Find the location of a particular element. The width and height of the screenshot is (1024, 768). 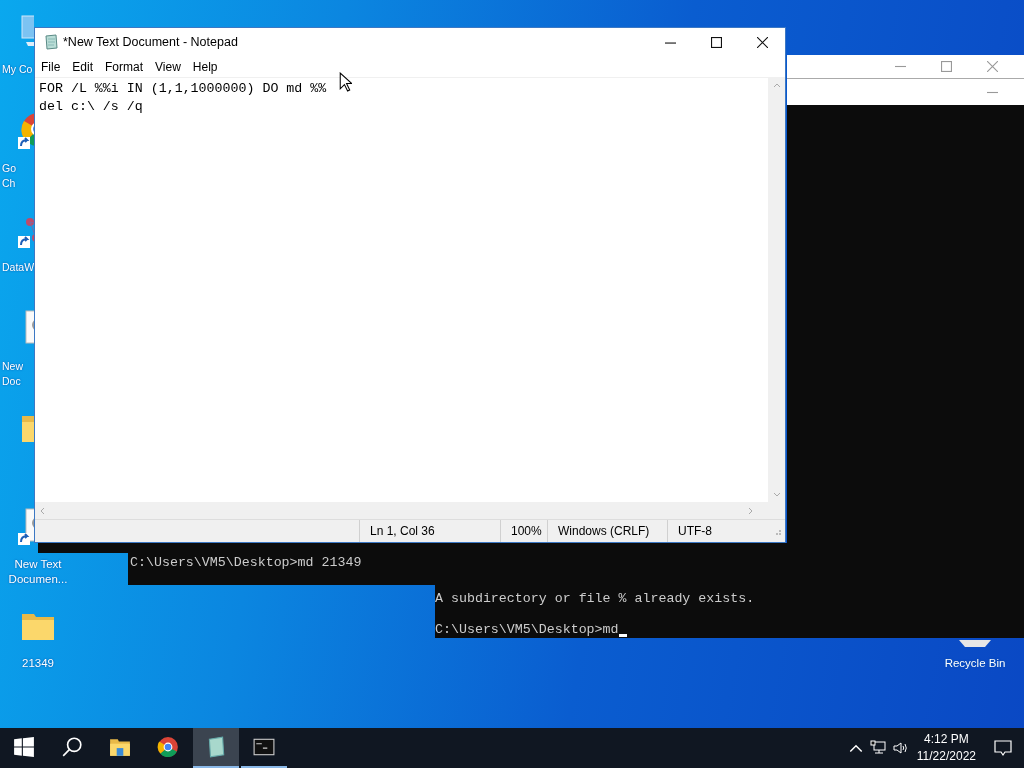

windows-logo-icon is located at coordinates (24, 747).